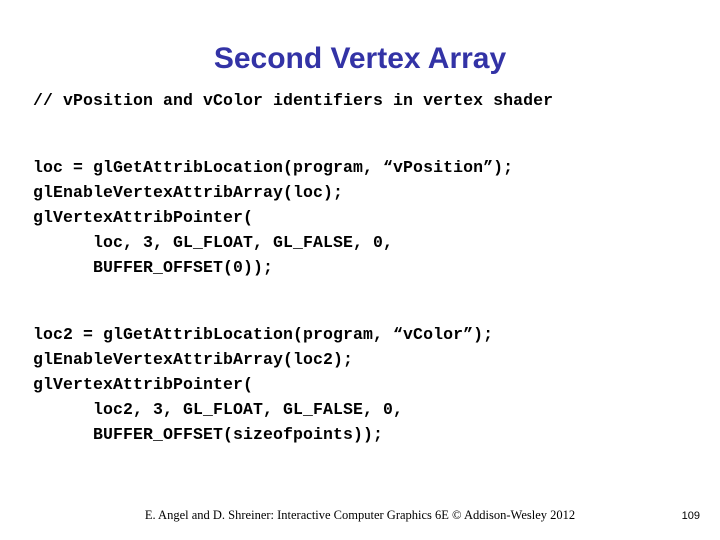  Describe the element at coordinates (360, 58) in the screenshot. I see `page-title: Second Vertex Array` at that location.